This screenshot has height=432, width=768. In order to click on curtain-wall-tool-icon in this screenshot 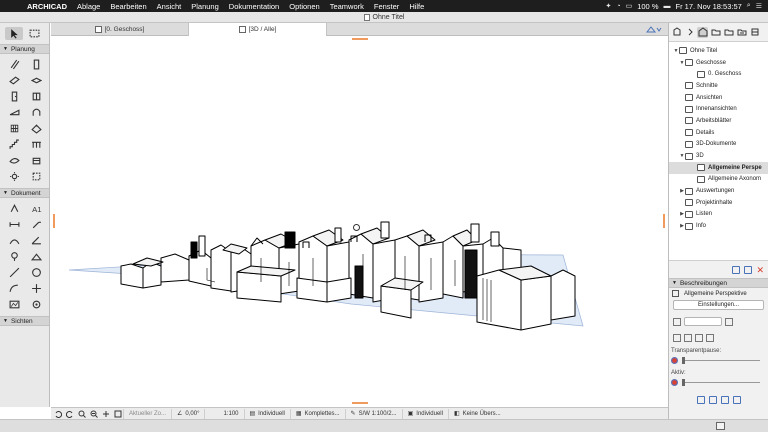, I will do `click(14, 128)`.